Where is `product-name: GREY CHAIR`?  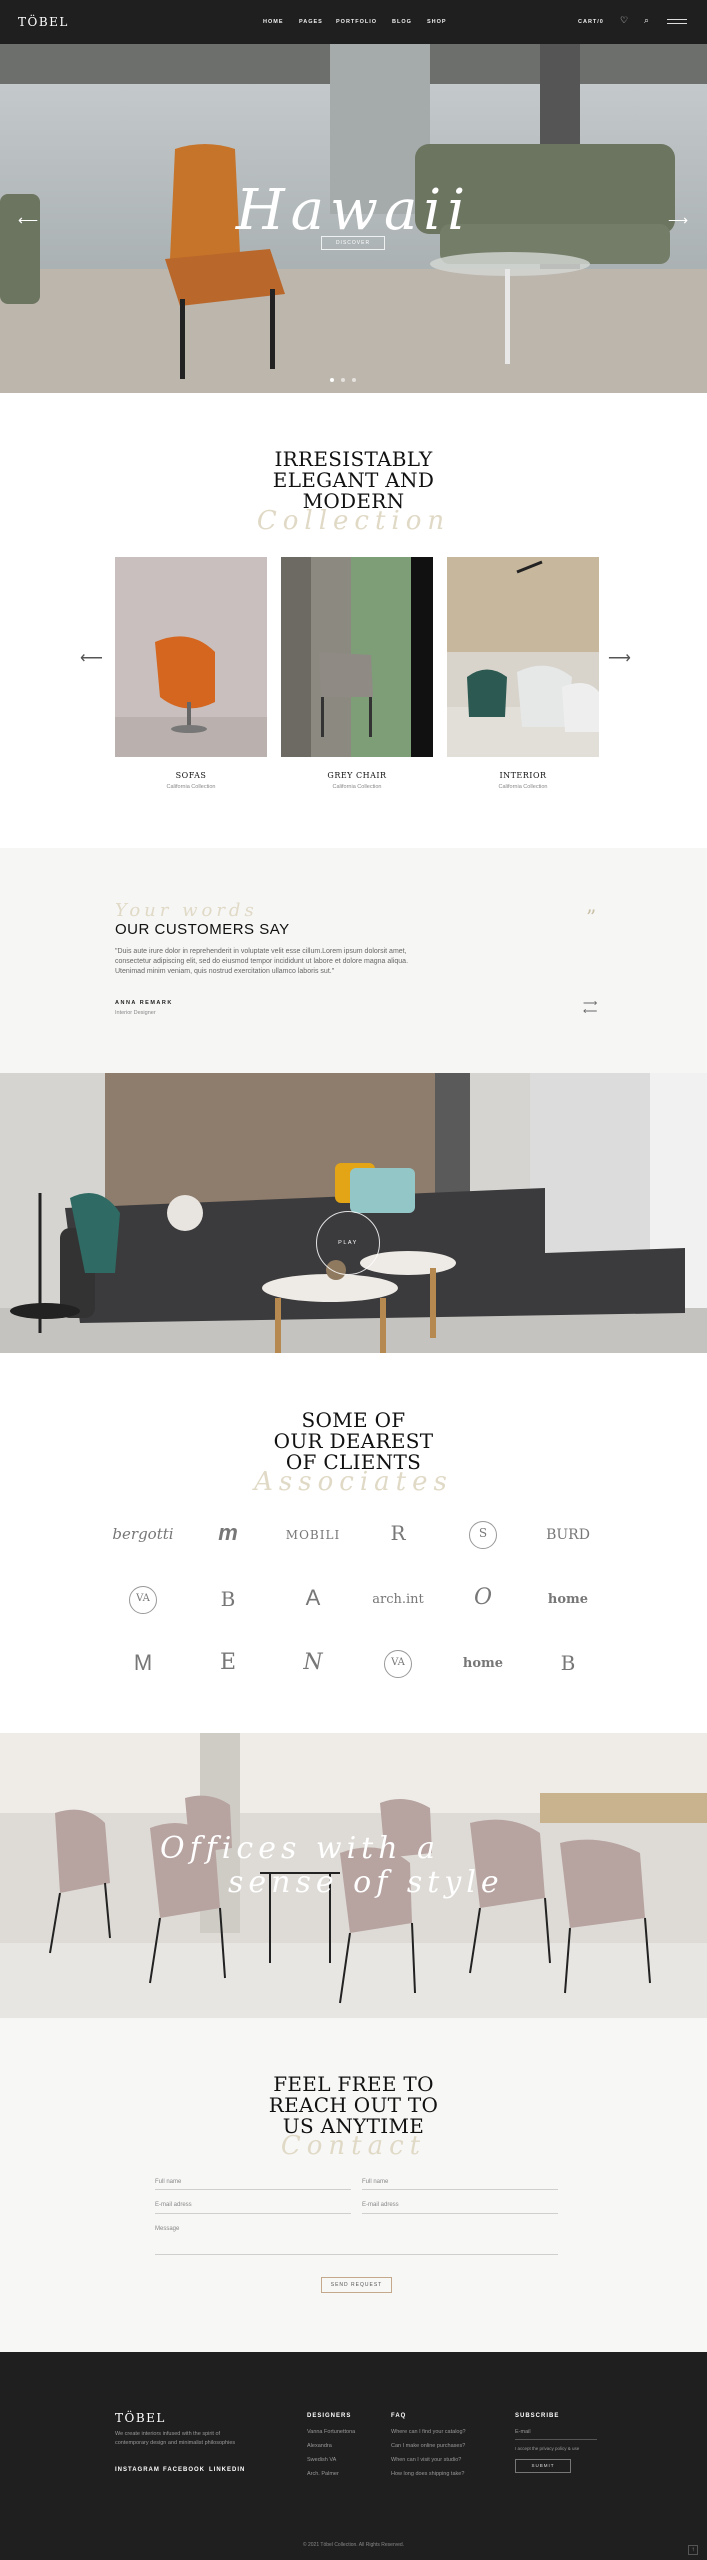
product-name: GREY CHAIR is located at coordinates (357, 775).